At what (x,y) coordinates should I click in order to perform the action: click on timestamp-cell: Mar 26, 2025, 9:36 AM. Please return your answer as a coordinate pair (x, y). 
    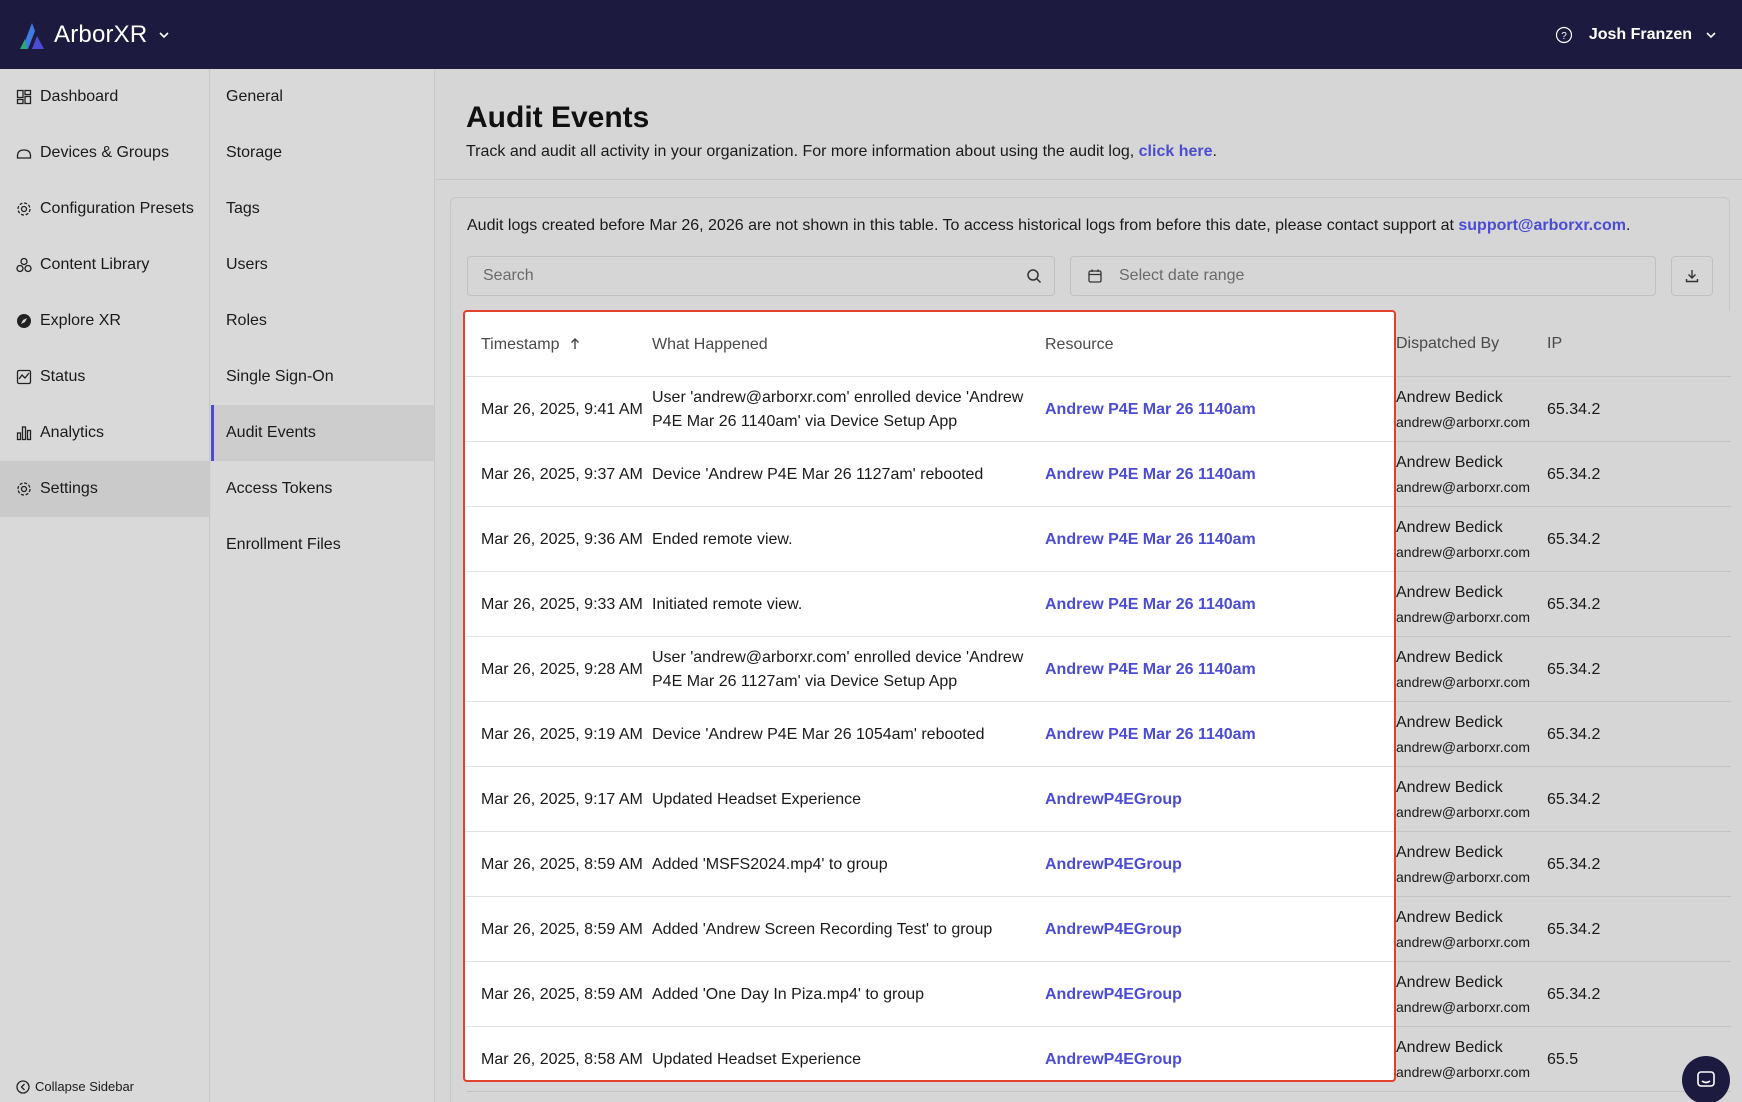
    Looking at the image, I should click on (562, 539).